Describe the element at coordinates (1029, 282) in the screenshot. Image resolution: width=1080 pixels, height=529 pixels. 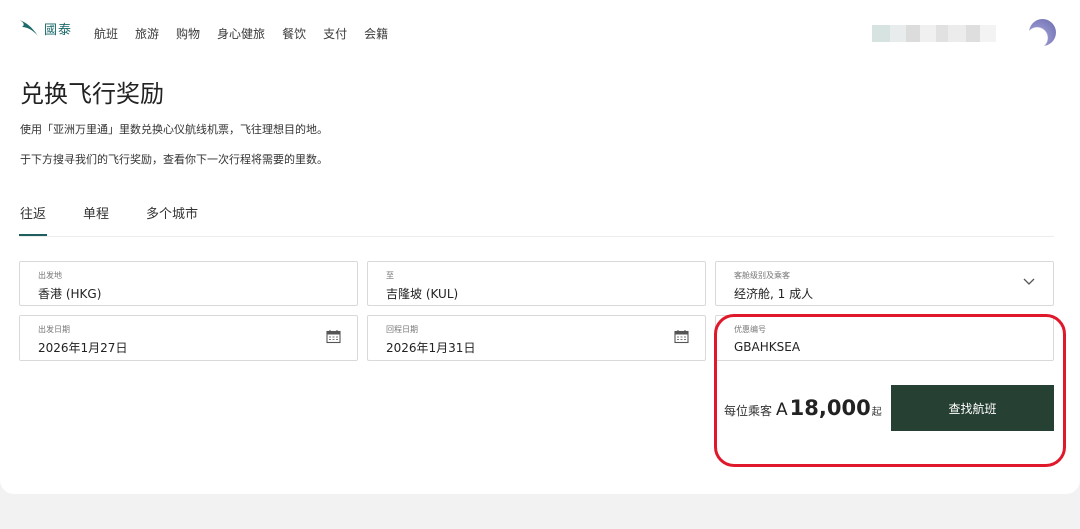
I see `chevron-down-icon` at that location.